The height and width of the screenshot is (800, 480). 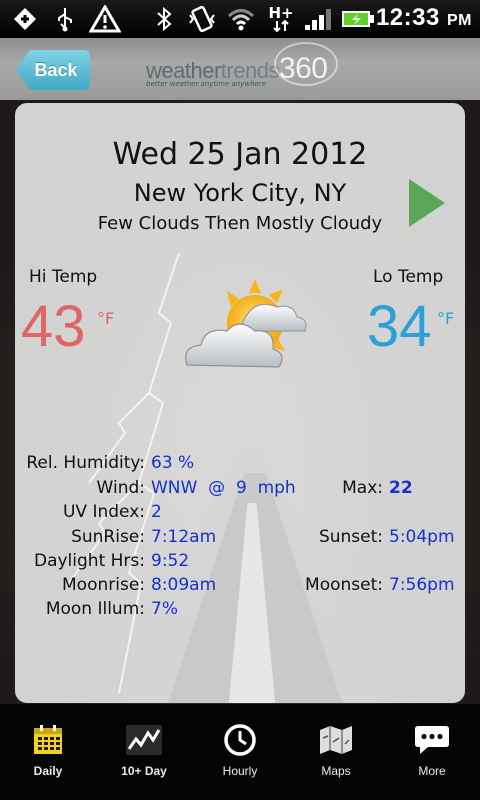 I want to click on bottom-tab-bar: Daily 10+ Day Hourly Maps More, so click(x=240, y=752).